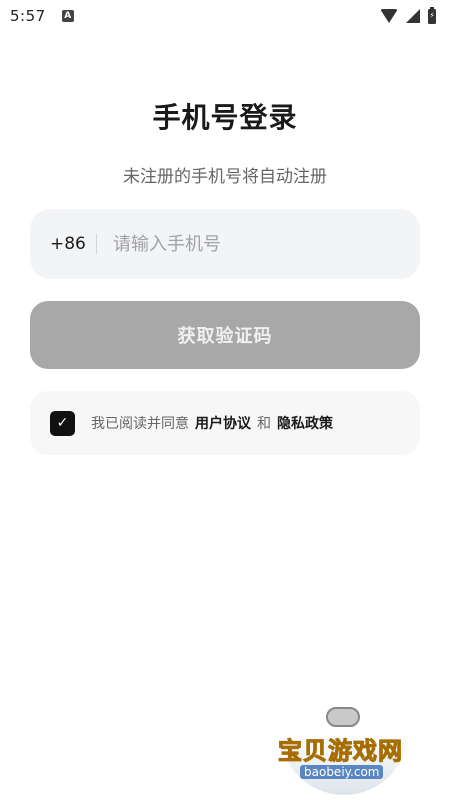 The image size is (450, 800). I want to click on watermark-logo: 宝贝游戏网 baobeiy.com, so click(347, 750).